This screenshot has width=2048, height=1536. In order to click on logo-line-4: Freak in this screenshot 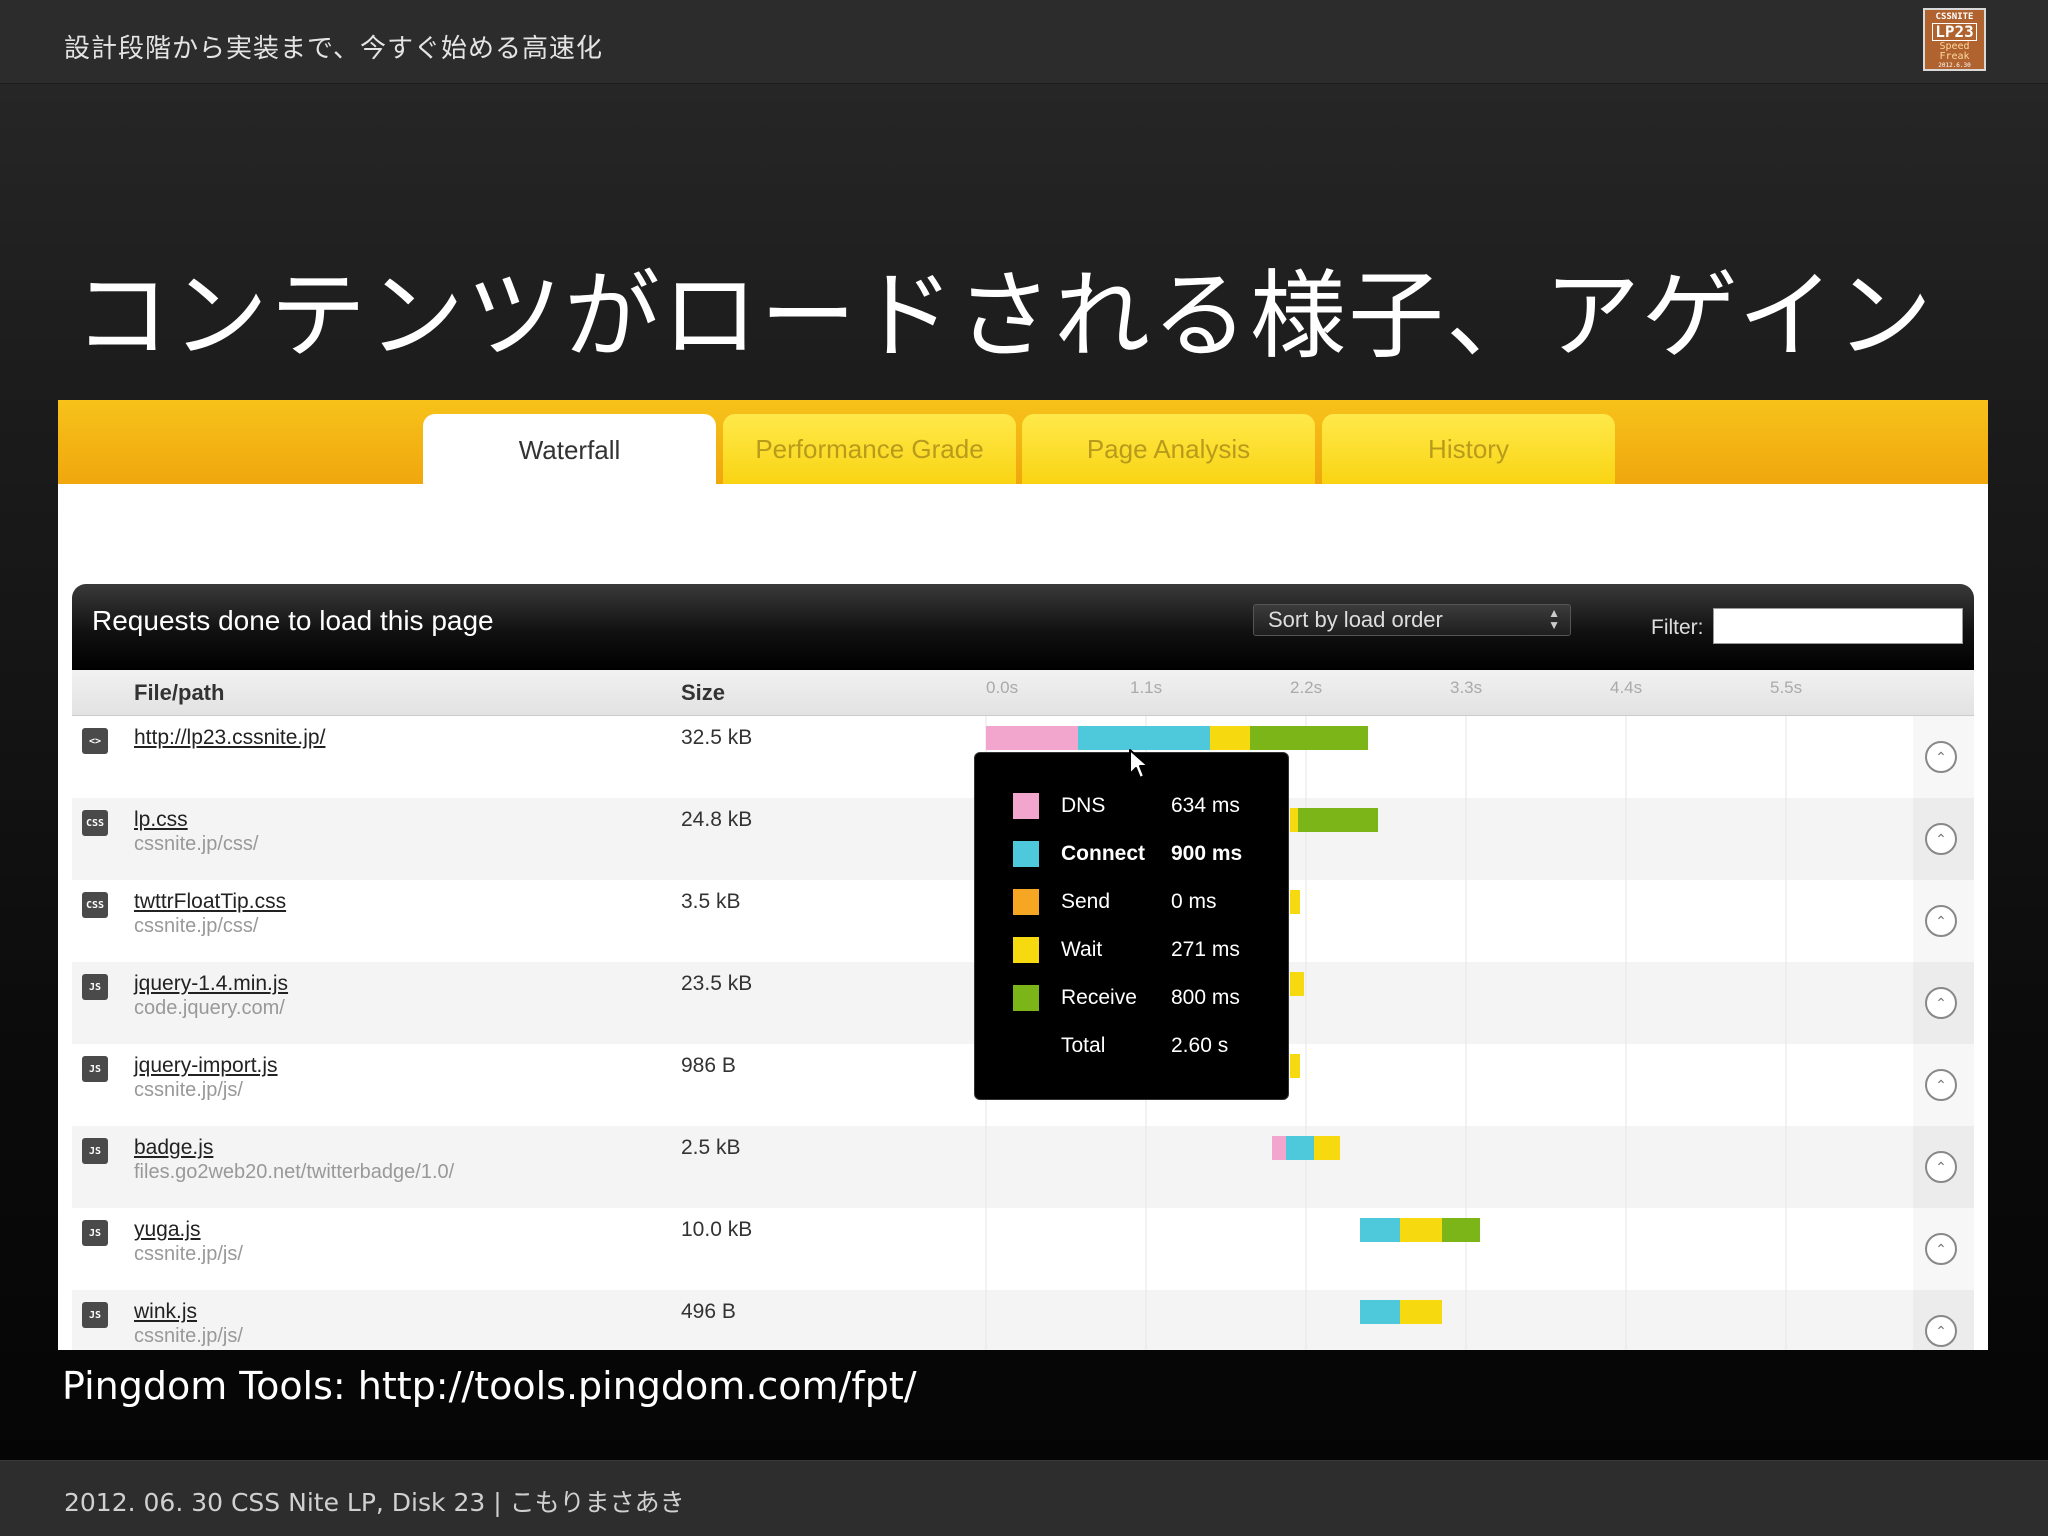, I will do `click(1954, 56)`.